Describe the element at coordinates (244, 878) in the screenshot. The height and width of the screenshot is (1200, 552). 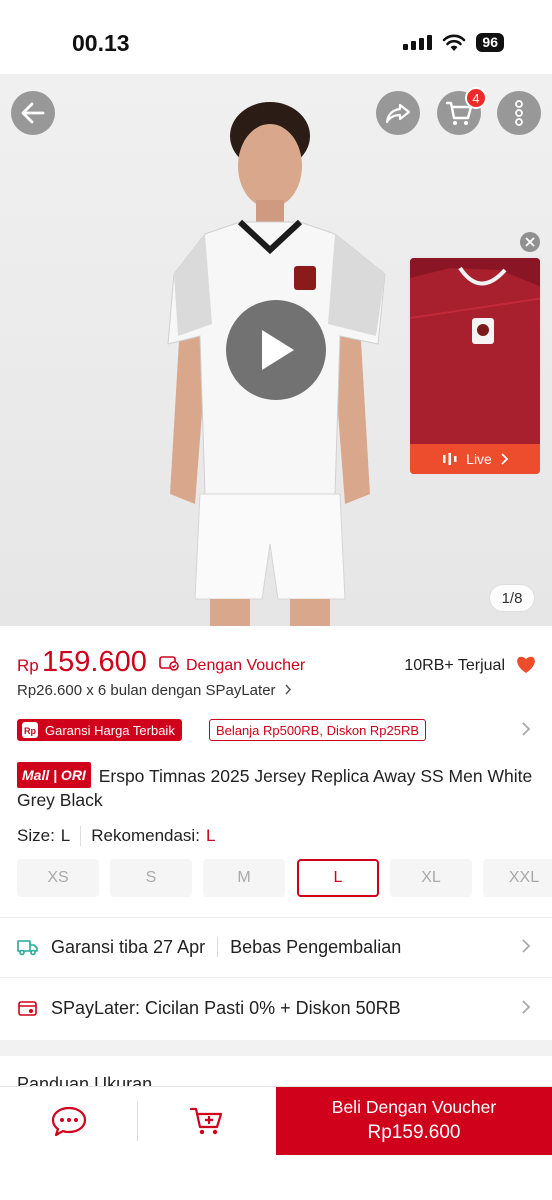
I see `size-option-m: M` at that location.